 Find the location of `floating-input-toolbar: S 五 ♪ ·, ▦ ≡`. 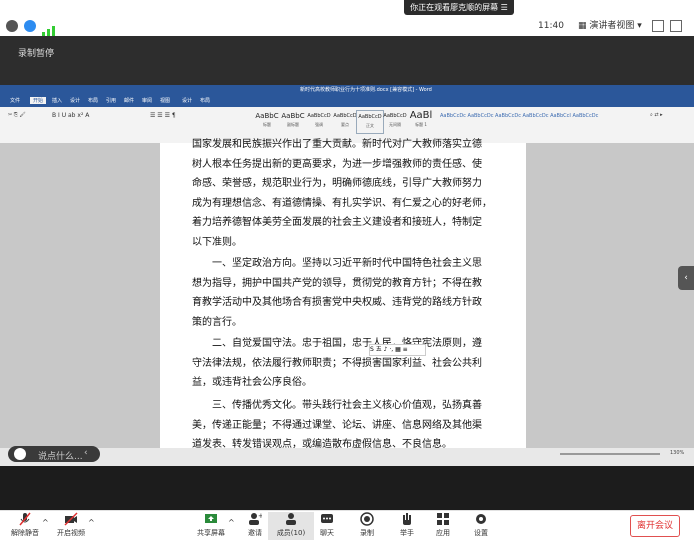

floating-input-toolbar: S 五 ♪ ·, ▦ ≡ is located at coordinates (397, 350).